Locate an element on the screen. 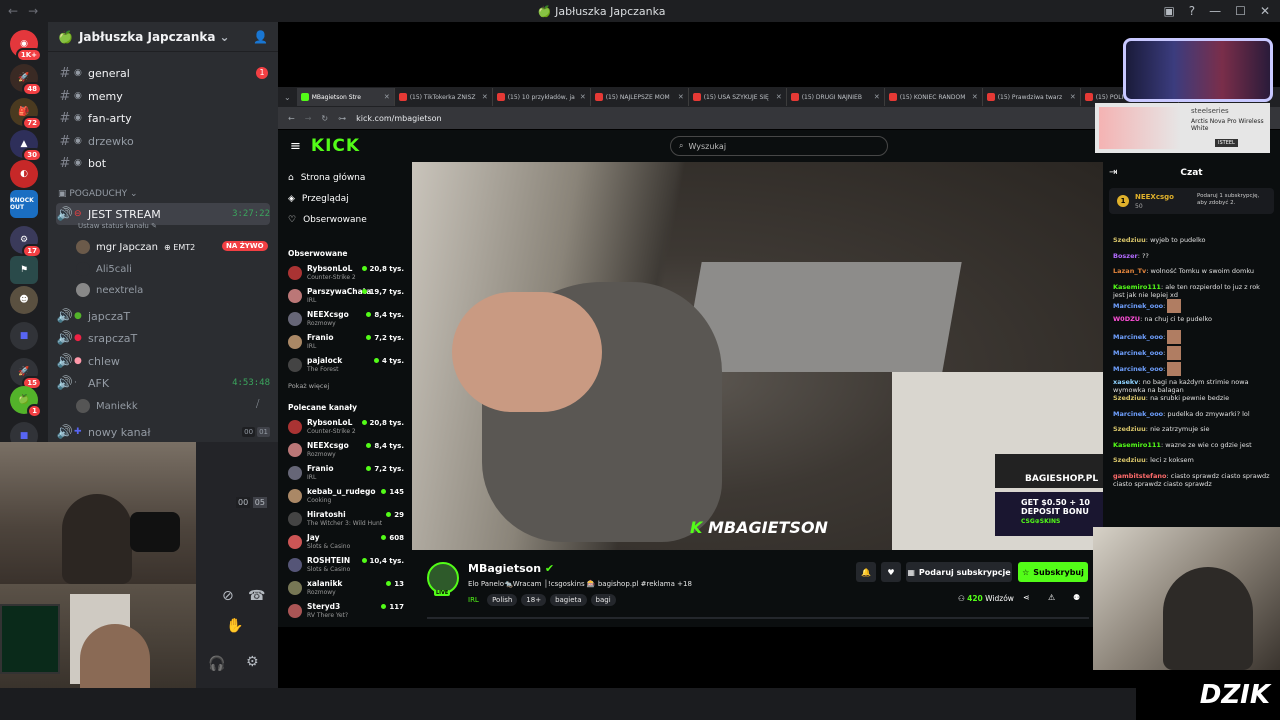  browser-tab: (15) TikTokerka ZNISZ ✕ is located at coordinates (444, 97).